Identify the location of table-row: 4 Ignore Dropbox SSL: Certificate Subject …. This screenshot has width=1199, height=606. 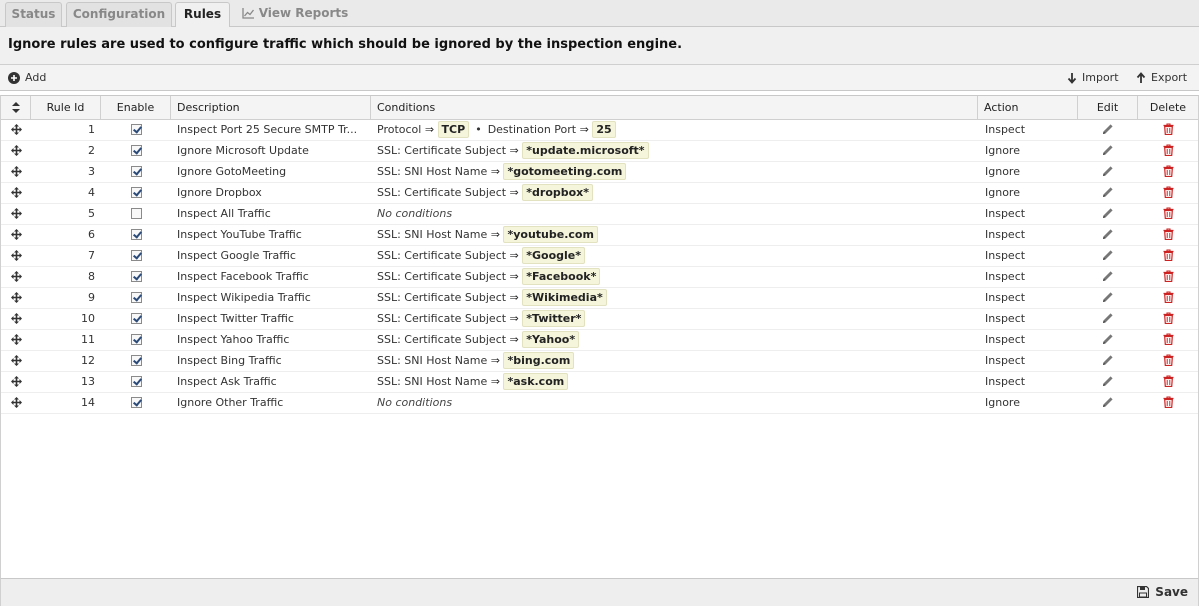
(599, 193).